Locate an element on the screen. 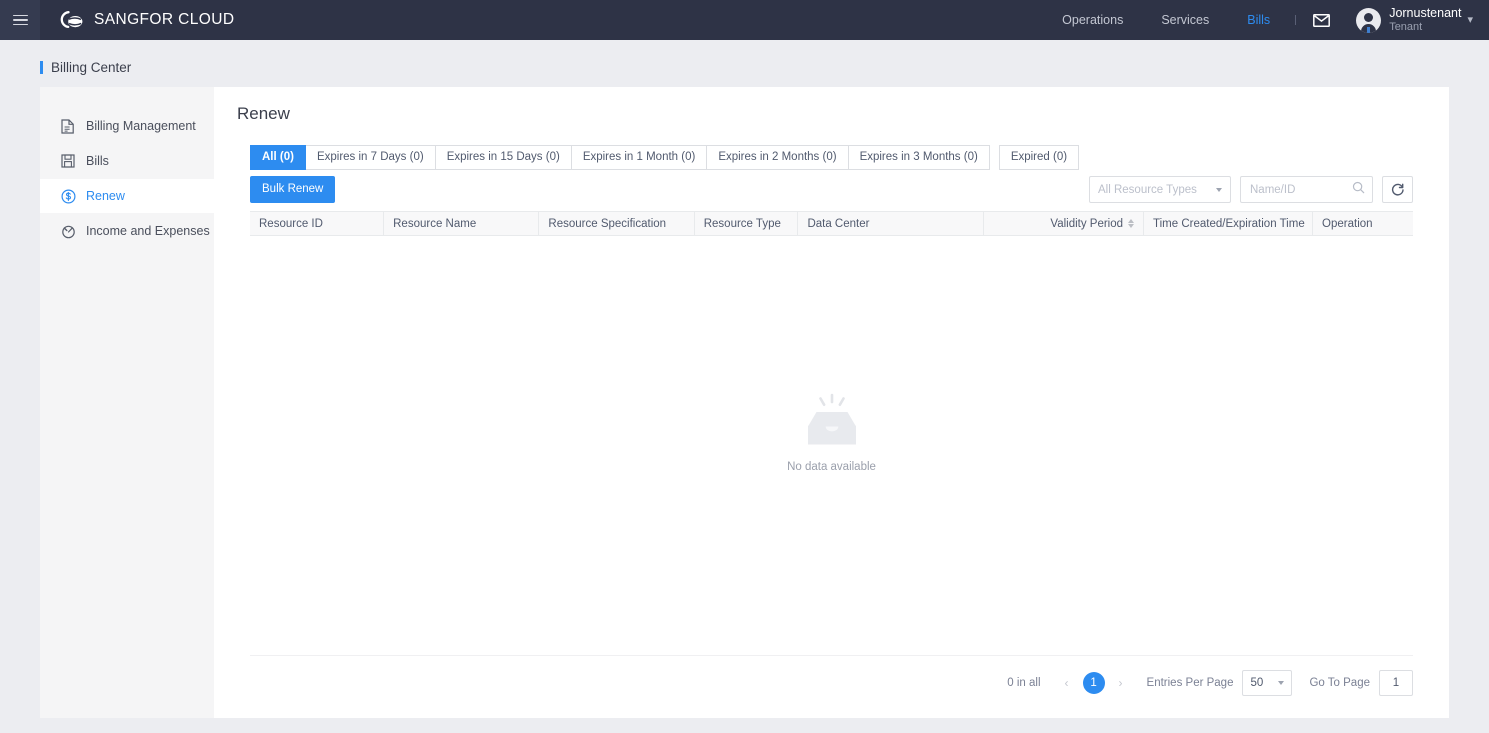  column-header-resource-specification: Resource Specification is located at coordinates (617, 223).